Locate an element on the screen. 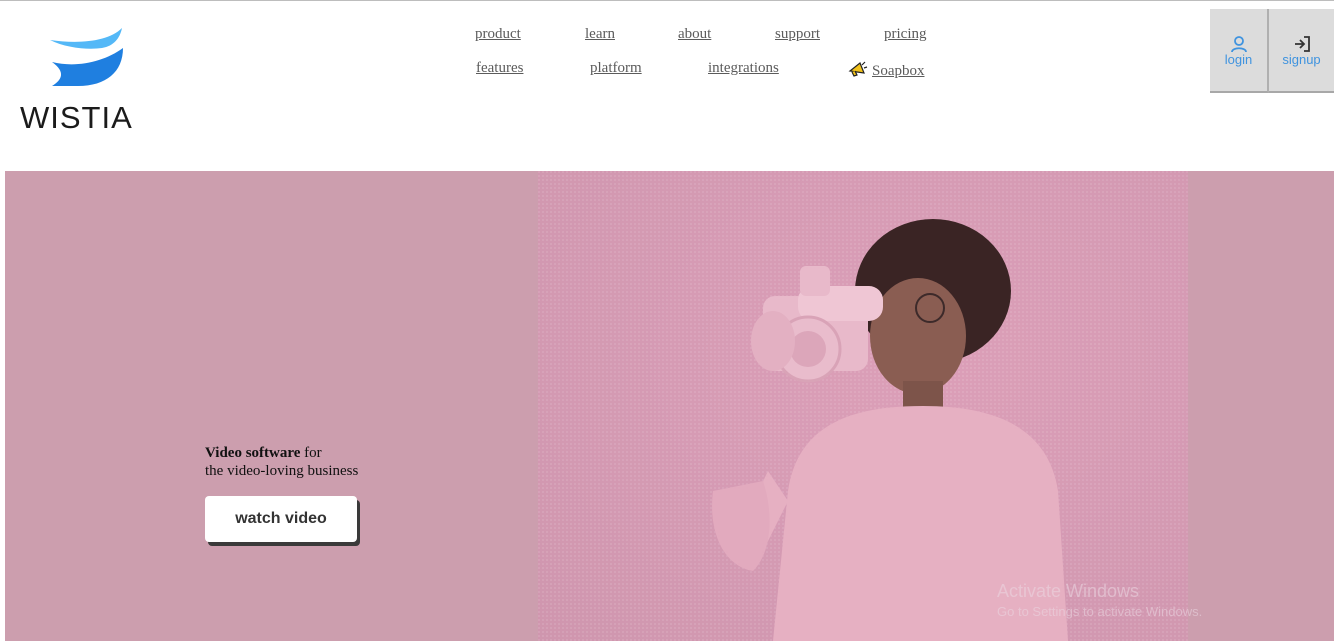 Image resolution: width=1334 pixels, height=641 pixels. signup-button: signup is located at coordinates (1301, 51).